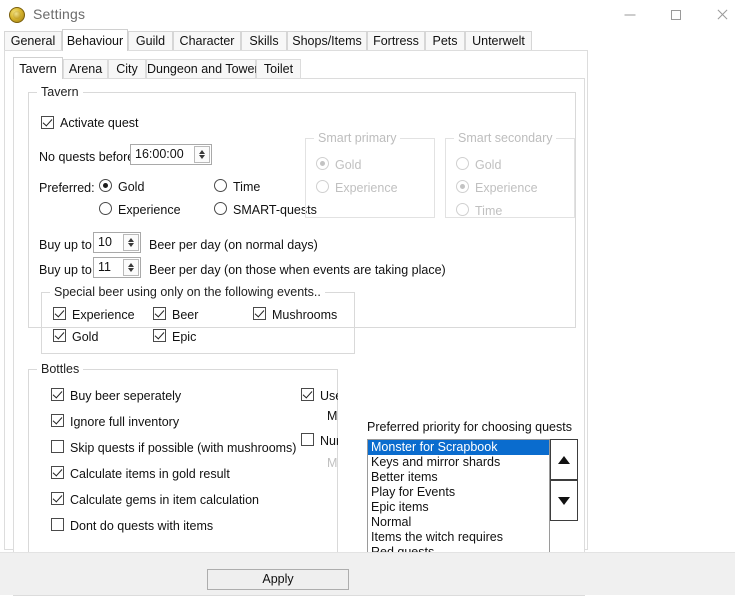  Describe the element at coordinates (510, 174) in the screenshot. I see `smart-secondary-group: Smart secondary Gold Experience Time` at that location.